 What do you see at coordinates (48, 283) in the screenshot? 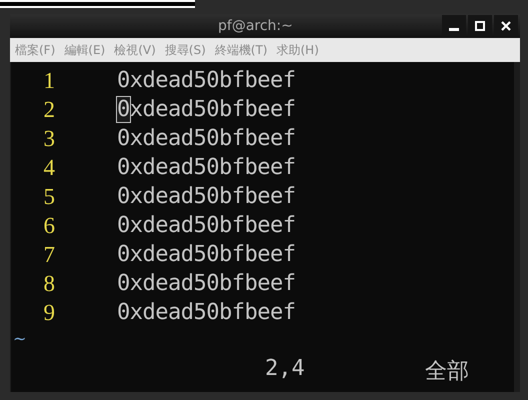
I see `line-number: 8` at bounding box center [48, 283].